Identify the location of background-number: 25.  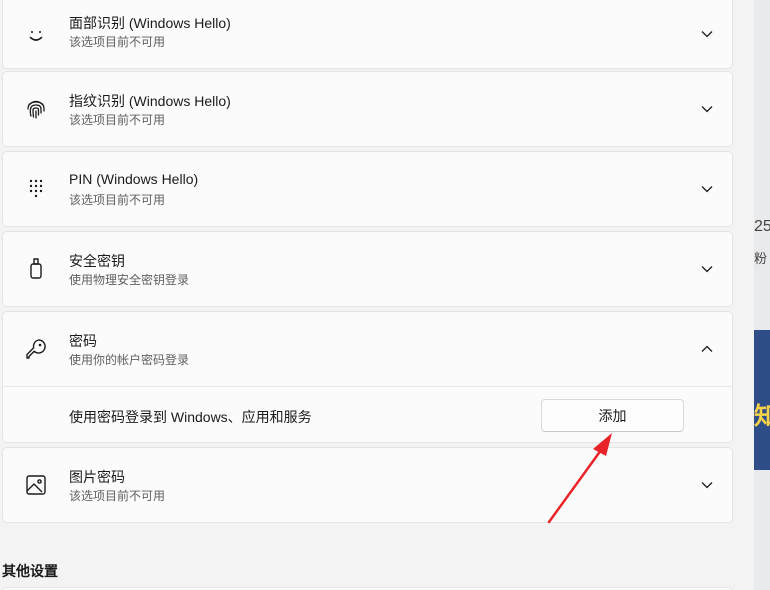
(762, 226).